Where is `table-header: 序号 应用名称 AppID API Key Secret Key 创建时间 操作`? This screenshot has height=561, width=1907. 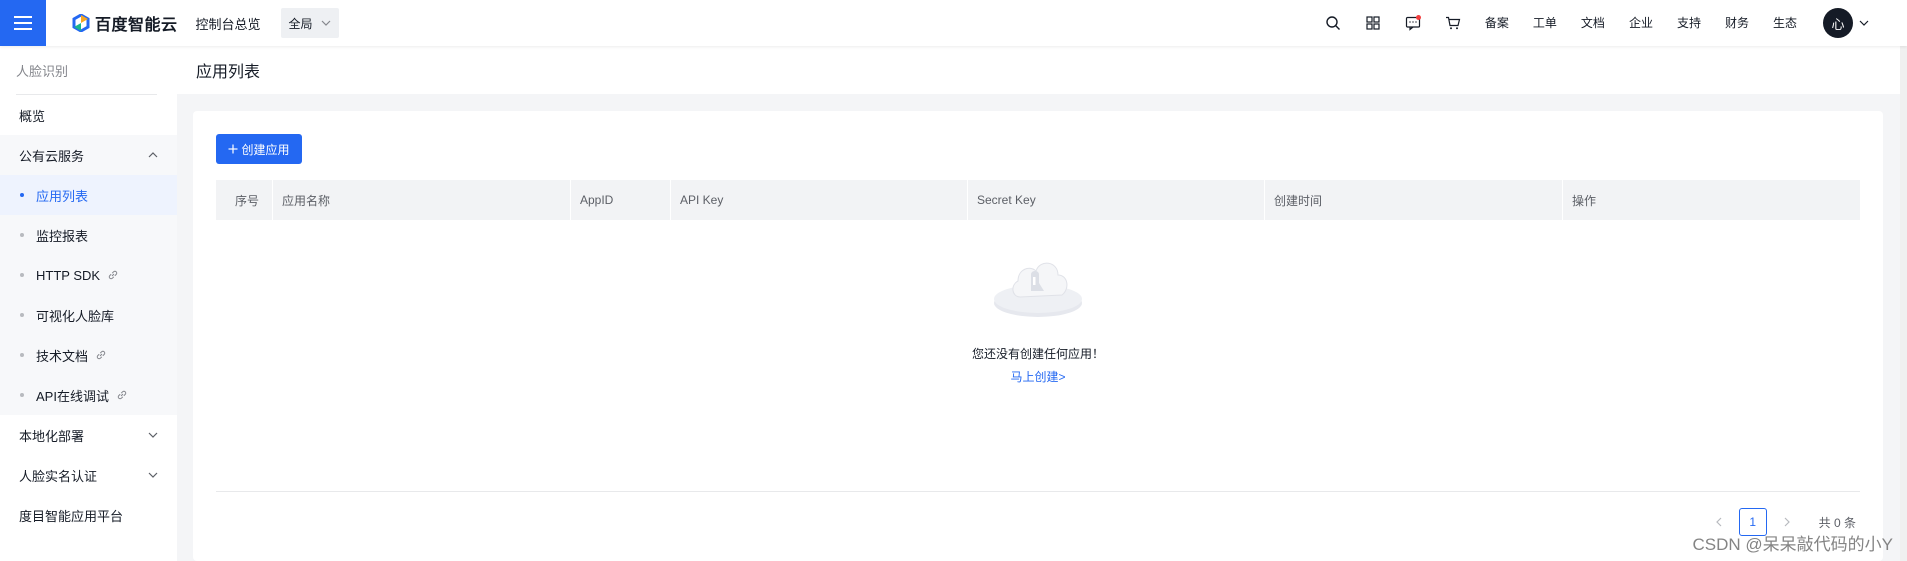 table-header: 序号 应用名称 AppID API Key Secret Key 创建时间 操作 is located at coordinates (1038, 200).